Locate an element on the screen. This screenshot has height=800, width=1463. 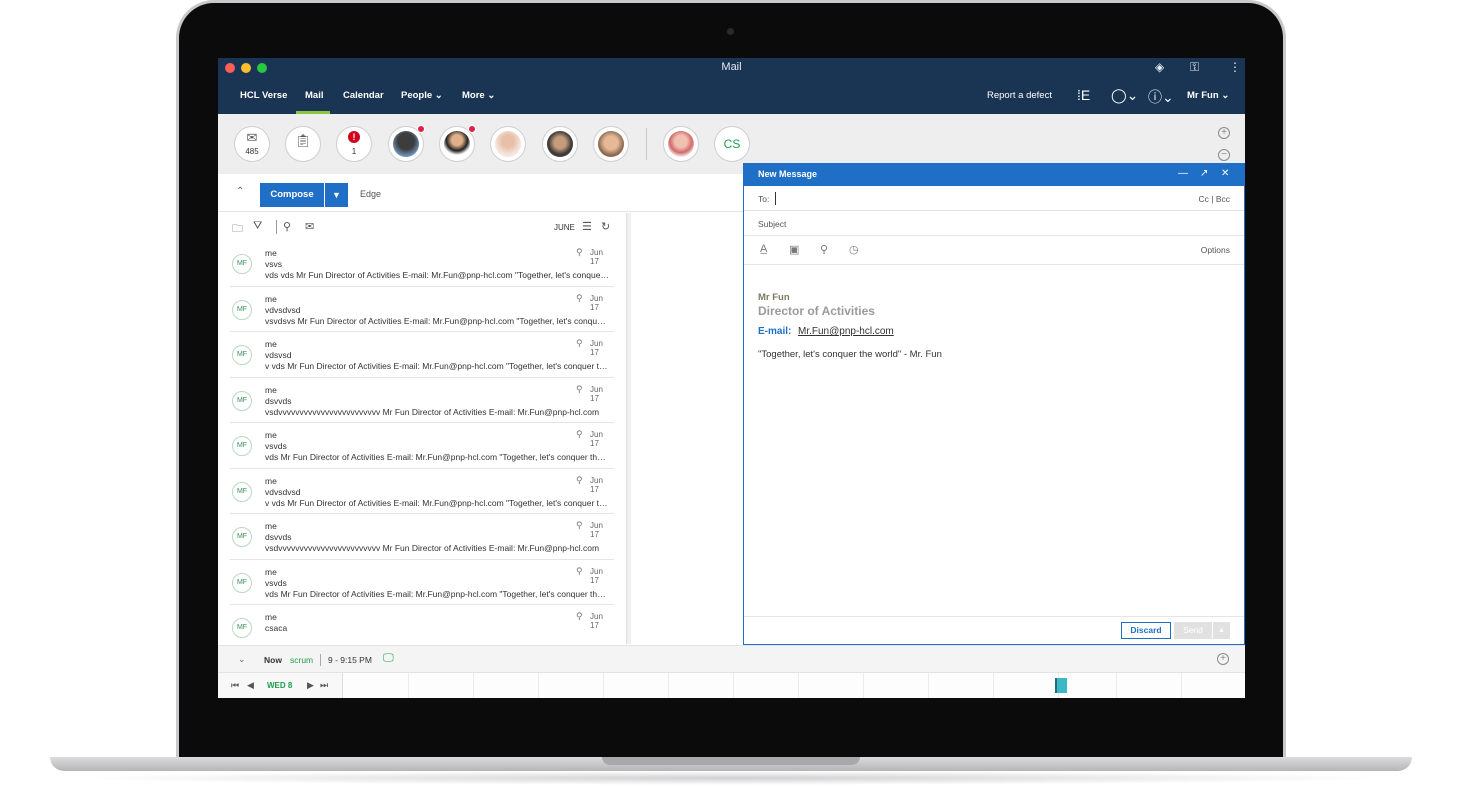
help-icon: ⓘ⌄ is located at coordinates (1161, 97).